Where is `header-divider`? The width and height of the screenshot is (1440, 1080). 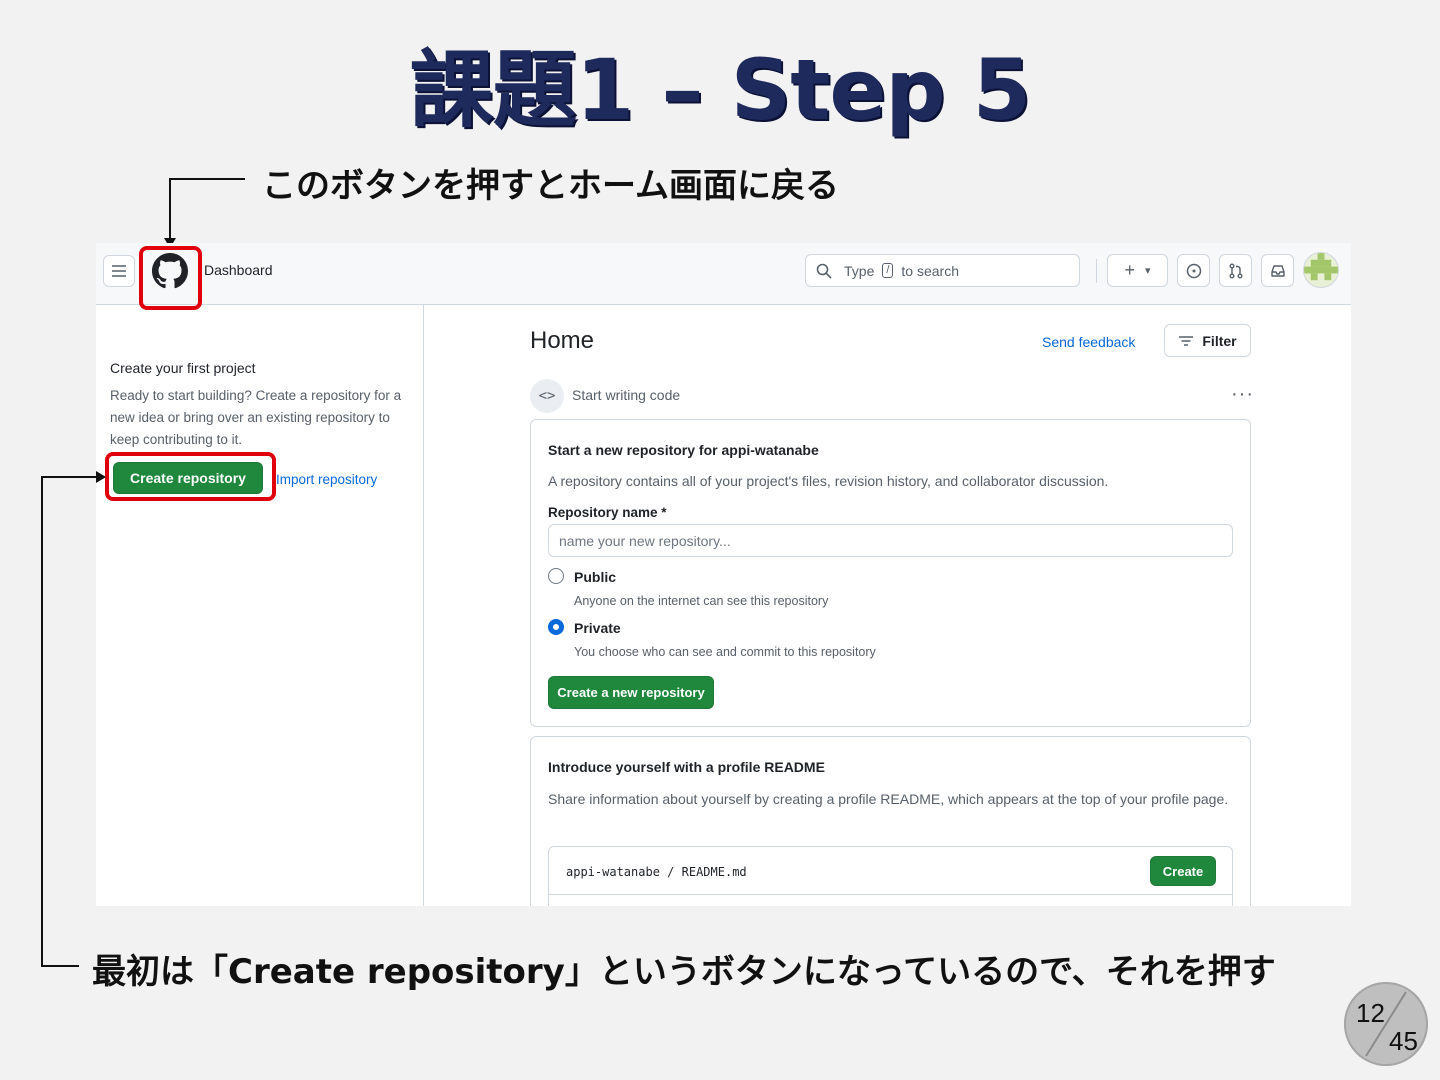
header-divider is located at coordinates (1096, 271).